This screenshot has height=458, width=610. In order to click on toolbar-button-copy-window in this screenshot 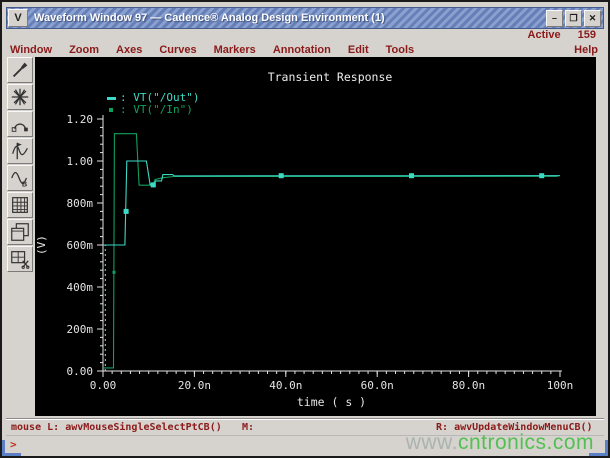, I will do `click(20, 232)`.